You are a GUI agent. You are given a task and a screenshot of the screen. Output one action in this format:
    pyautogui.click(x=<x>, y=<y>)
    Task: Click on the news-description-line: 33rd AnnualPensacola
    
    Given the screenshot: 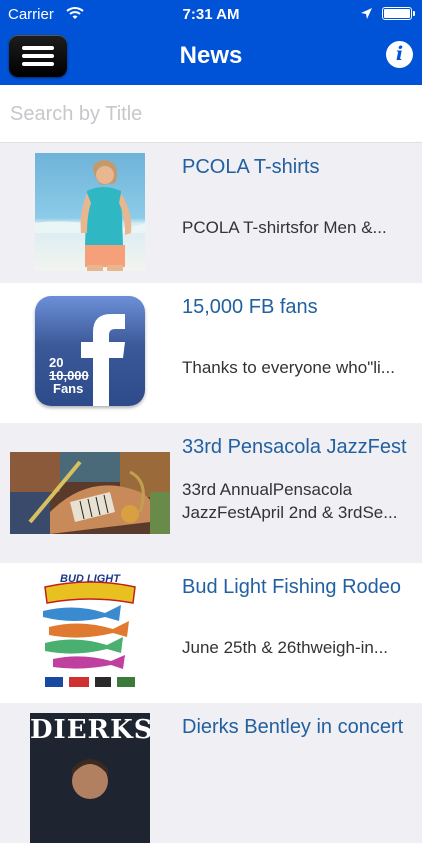 What is the action you would take?
    pyautogui.click(x=267, y=489)
    